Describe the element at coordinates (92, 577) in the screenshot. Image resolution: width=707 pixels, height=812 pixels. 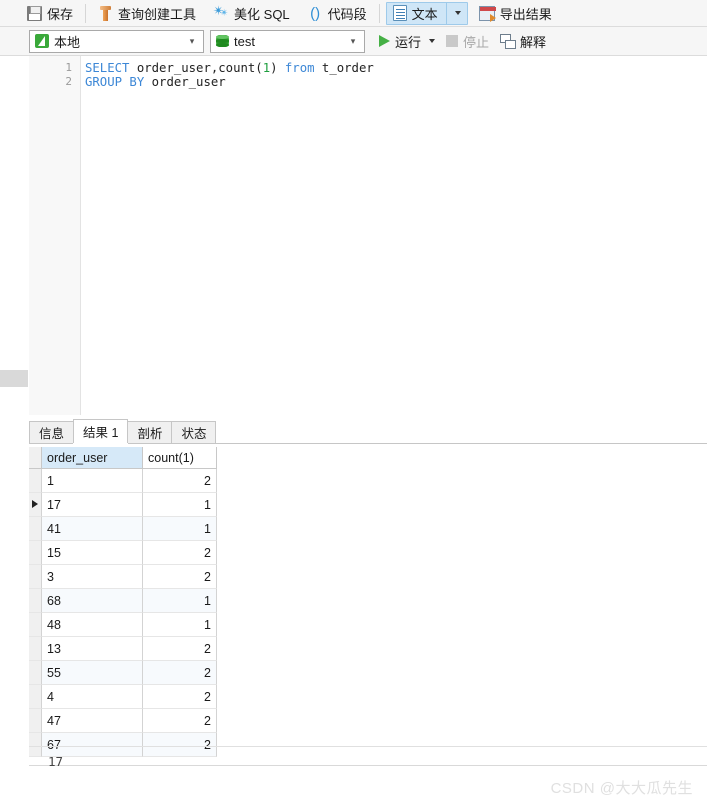
I see `cell-order-user: 3` at that location.